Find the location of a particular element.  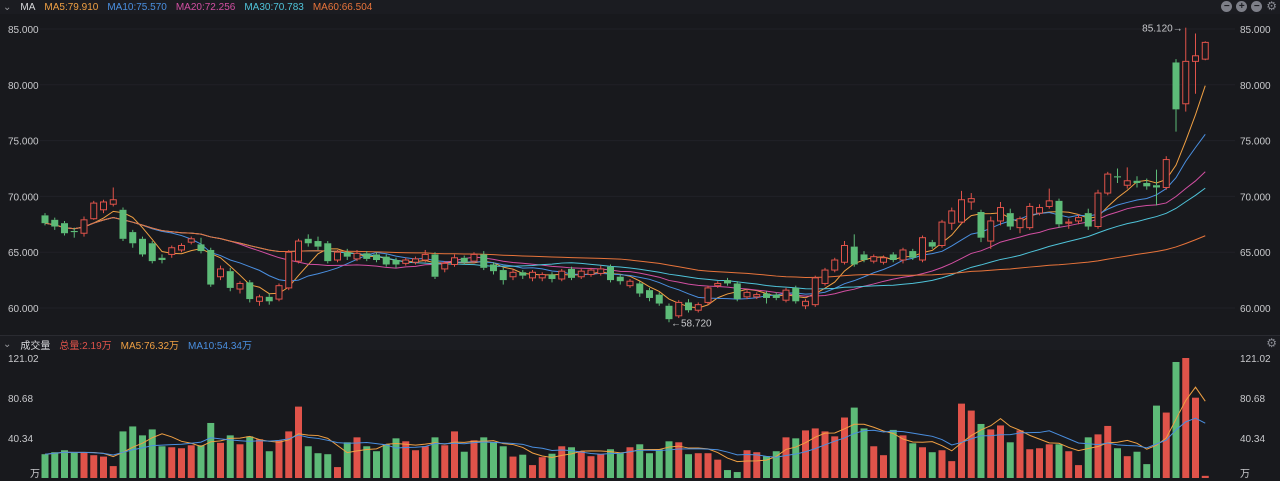

y-tick-right: 75.000 is located at coordinates (1255, 142).